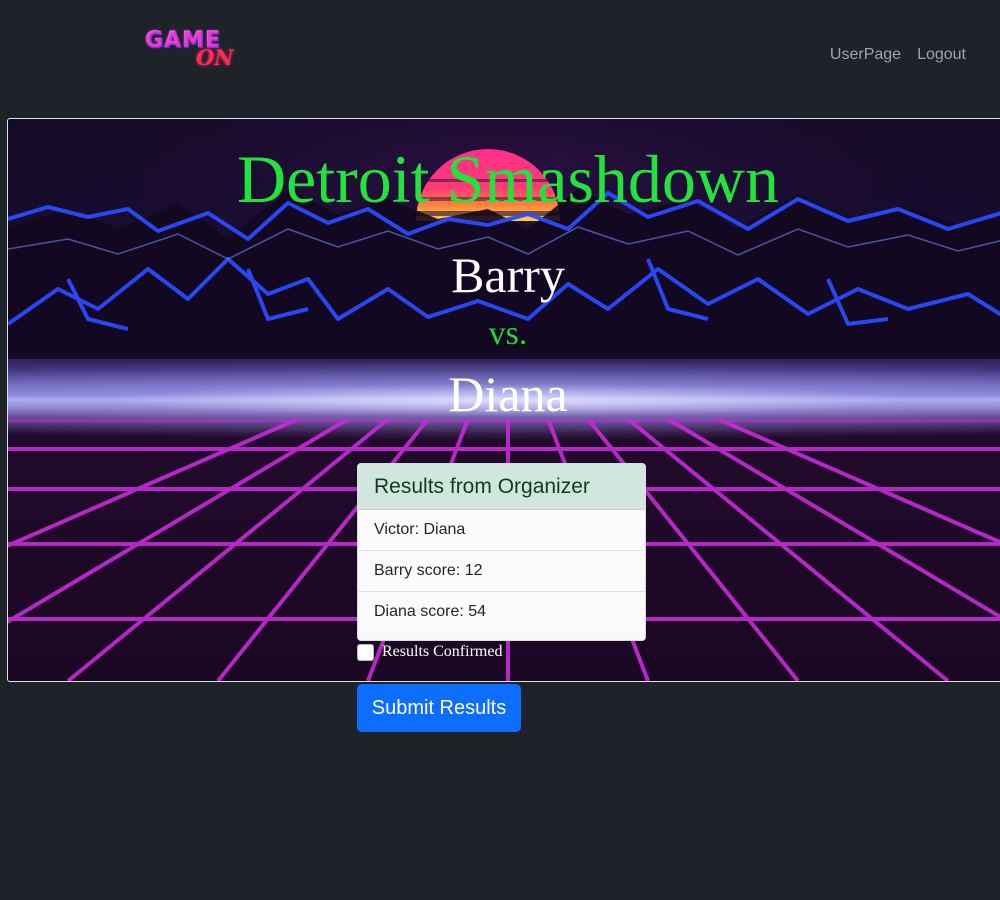 This screenshot has width=1000, height=900. Describe the element at coordinates (215, 57) in the screenshot. I see `logo-word-on: ON` at that location.